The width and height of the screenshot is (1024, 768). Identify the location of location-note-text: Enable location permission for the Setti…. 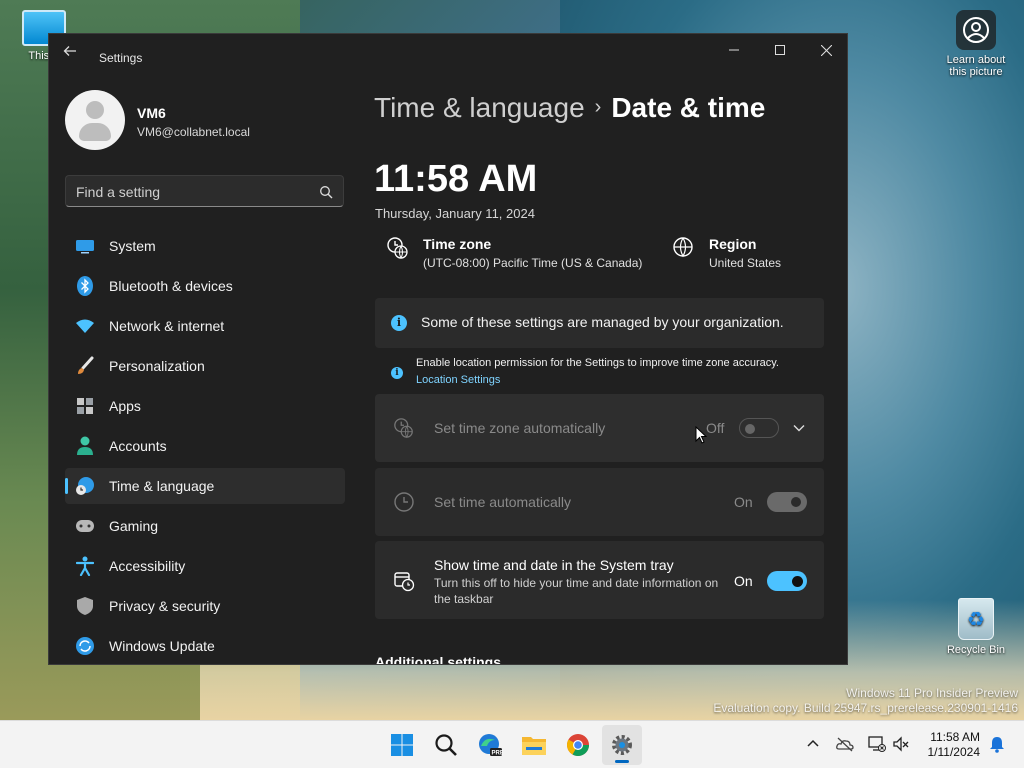
(597, 363).